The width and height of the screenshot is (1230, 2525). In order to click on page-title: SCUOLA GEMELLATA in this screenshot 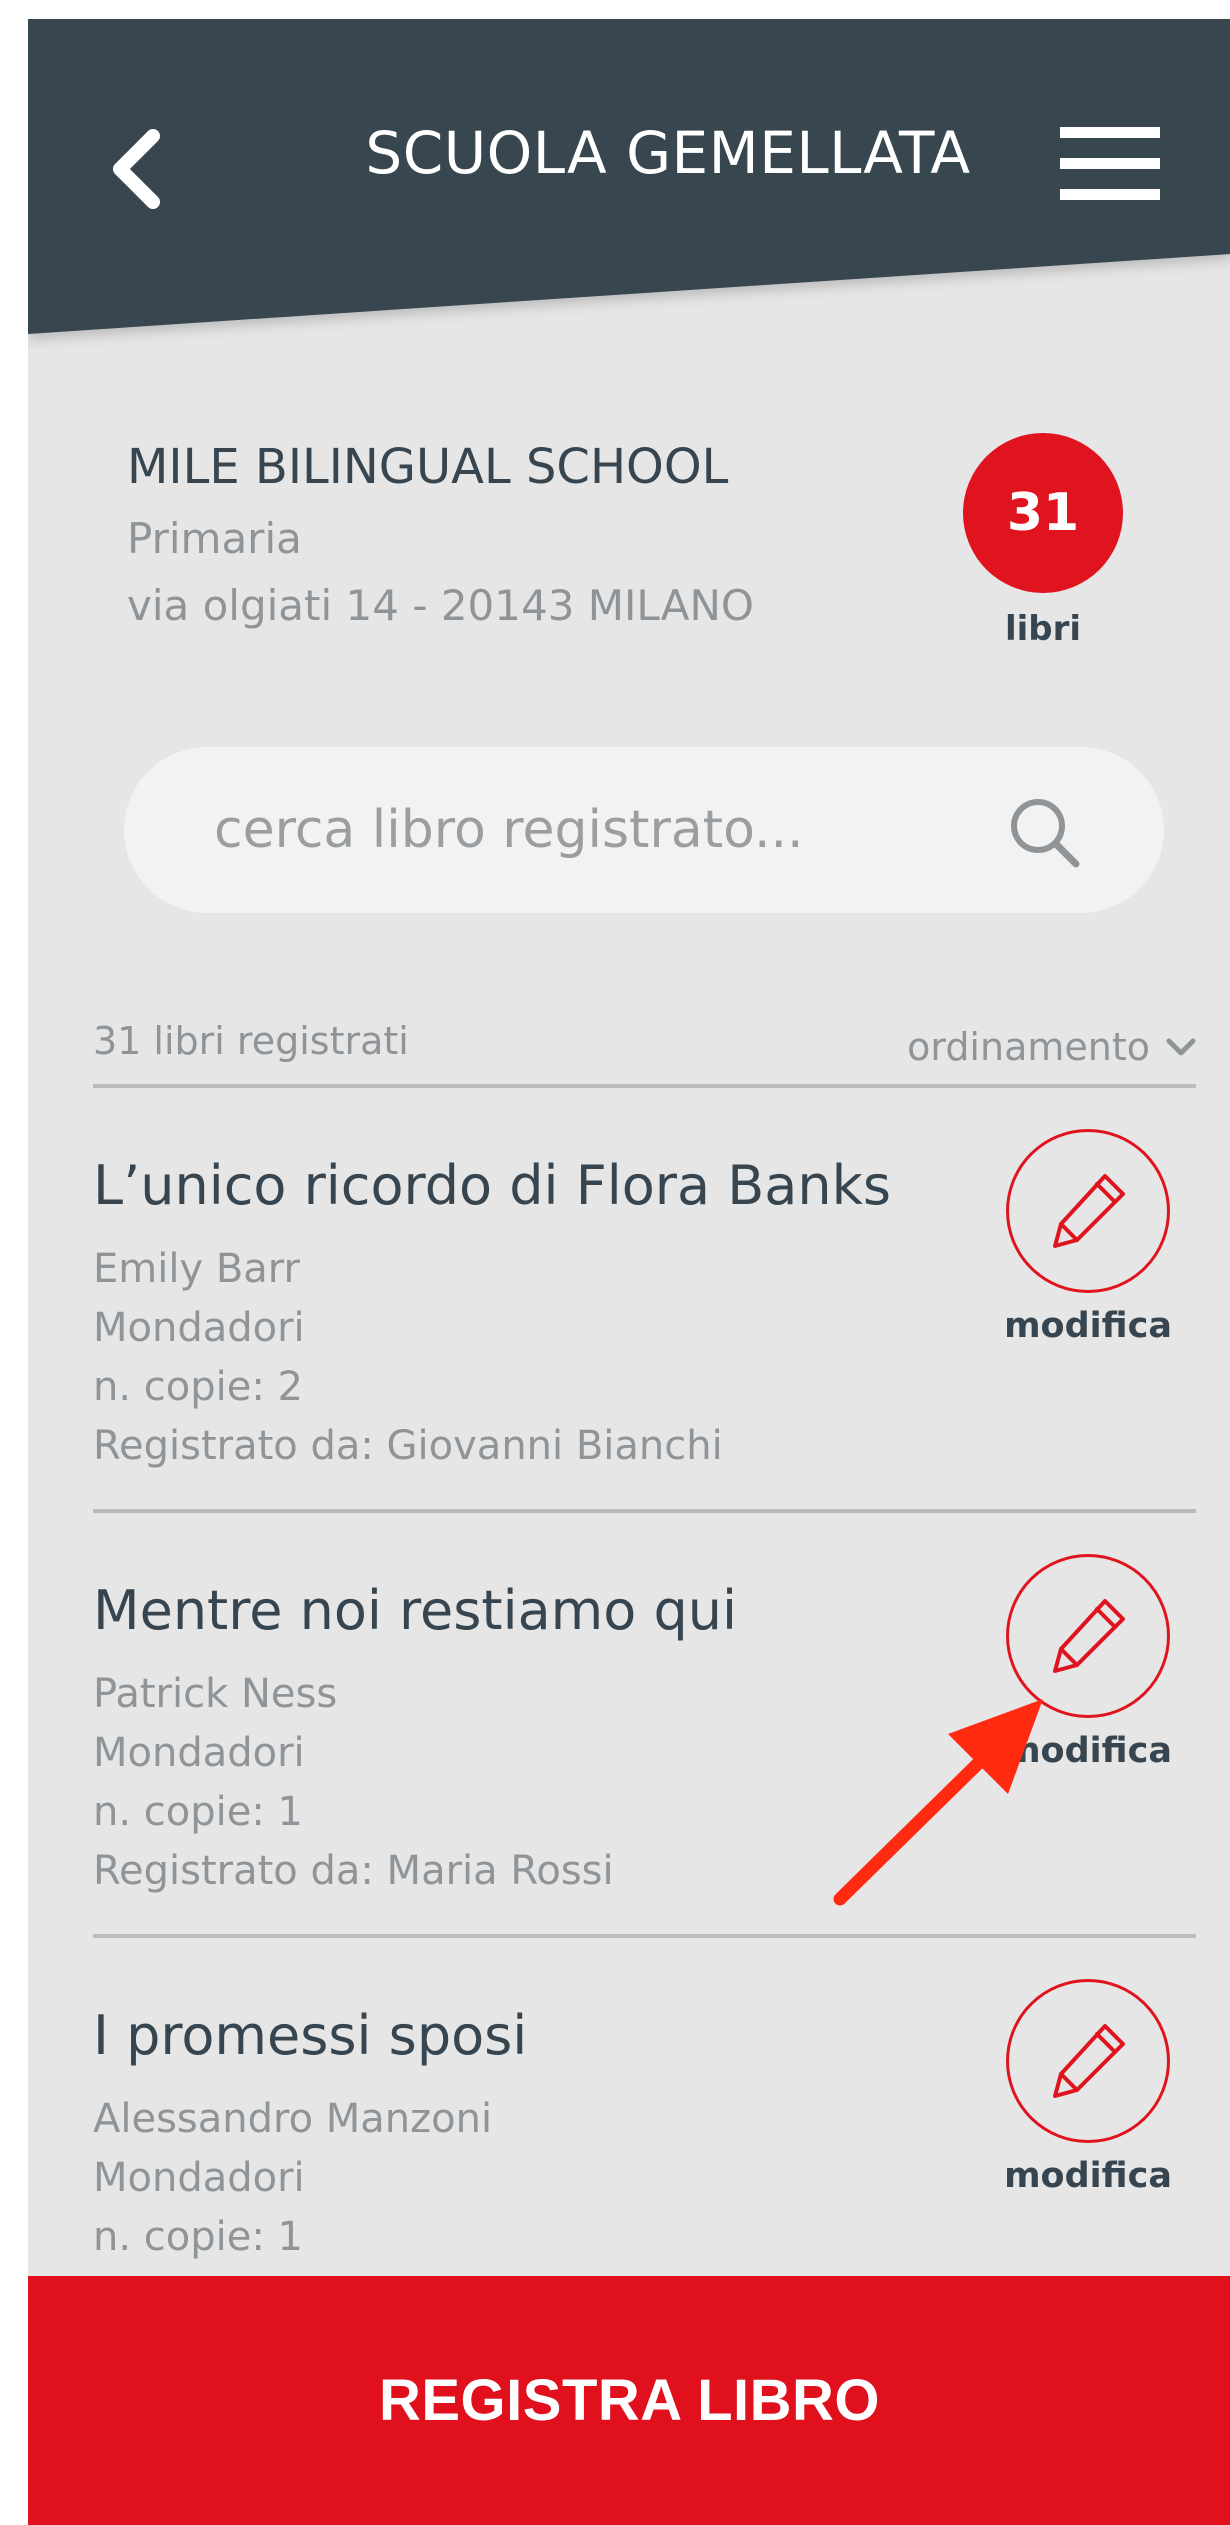, I will do `click(668, 153)`.